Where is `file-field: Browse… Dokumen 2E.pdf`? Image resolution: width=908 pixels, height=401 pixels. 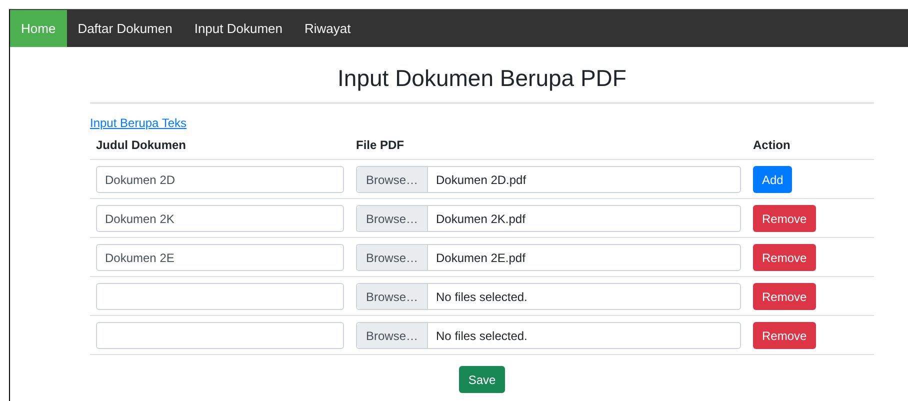 file-field: Browse… Dokumen 2E.pdf is located at coordinates (548, 257).